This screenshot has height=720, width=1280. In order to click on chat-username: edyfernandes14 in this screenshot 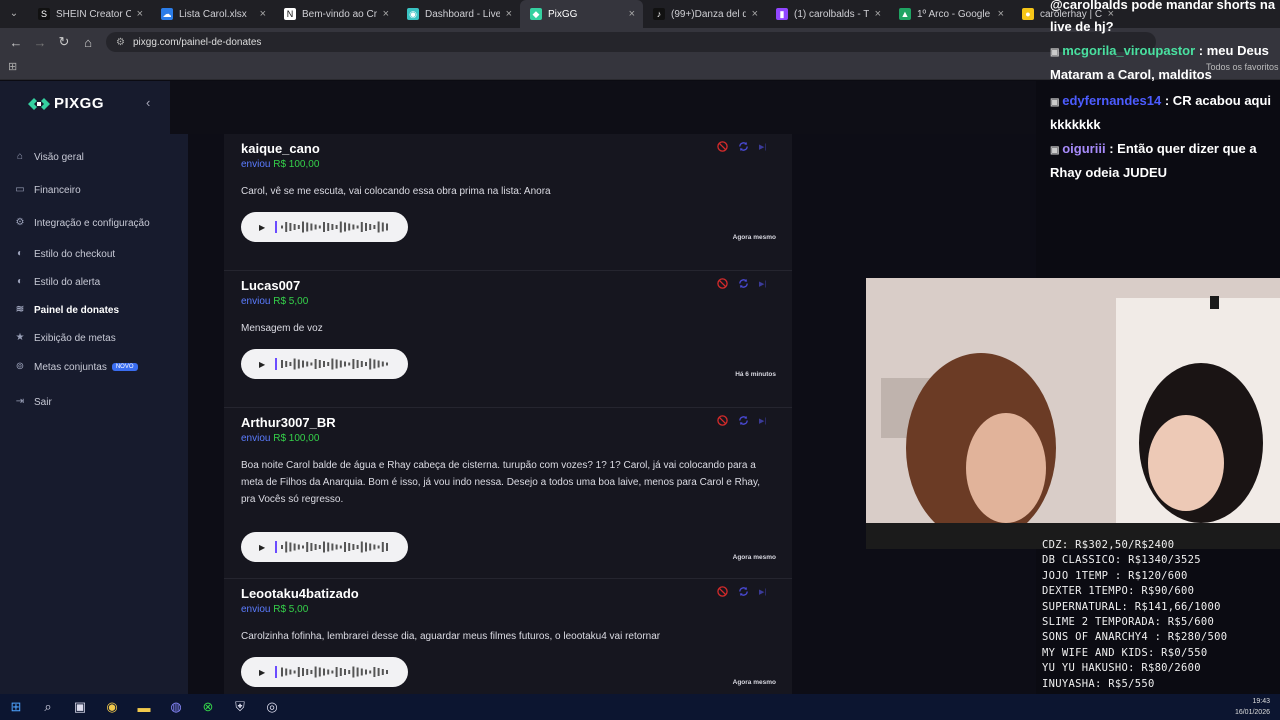, I will do `click(1112, 100)`.